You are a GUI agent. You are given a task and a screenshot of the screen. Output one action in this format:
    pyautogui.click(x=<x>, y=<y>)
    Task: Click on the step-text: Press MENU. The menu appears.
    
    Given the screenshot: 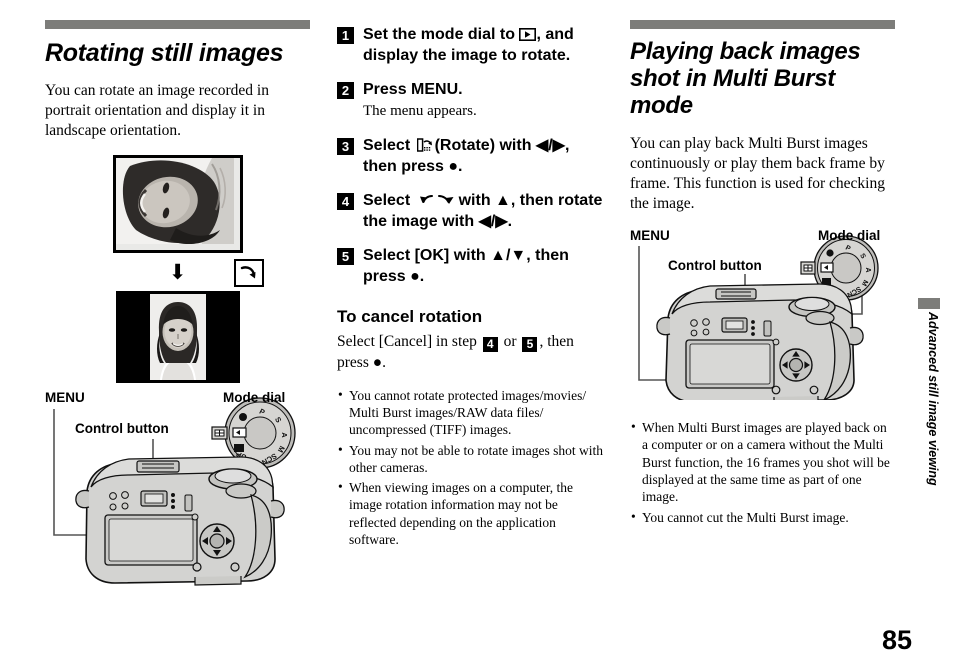 What is the action you would take?
    pyautogui.click(x=420, y=100)
    